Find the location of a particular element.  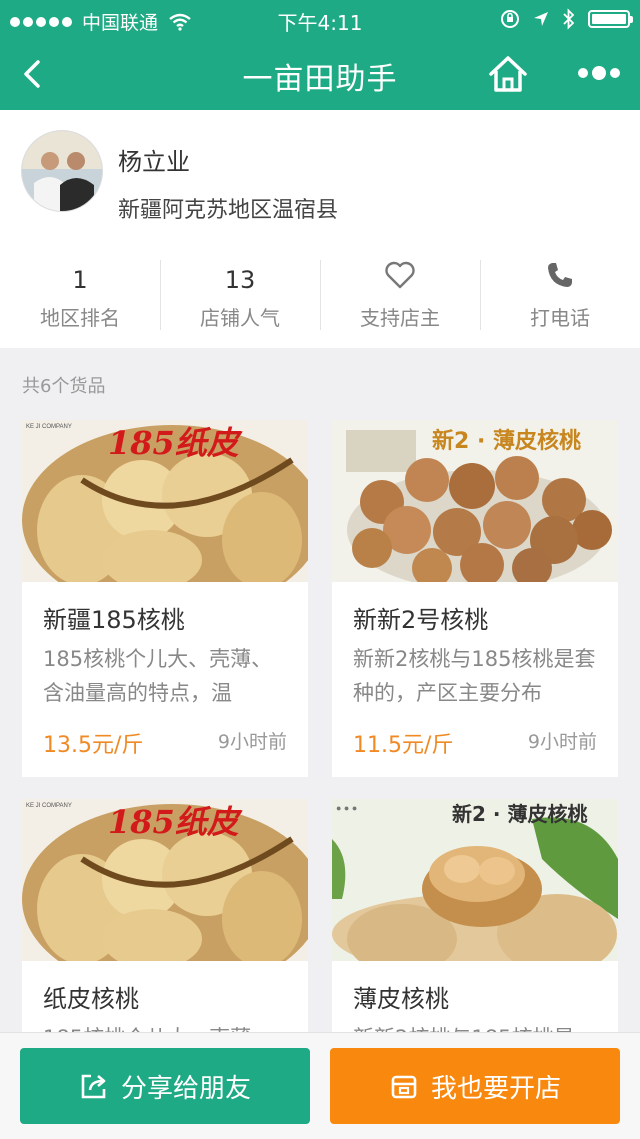

status-bar: 中国联通 下午4:11 is located at coordinates (320, 20).